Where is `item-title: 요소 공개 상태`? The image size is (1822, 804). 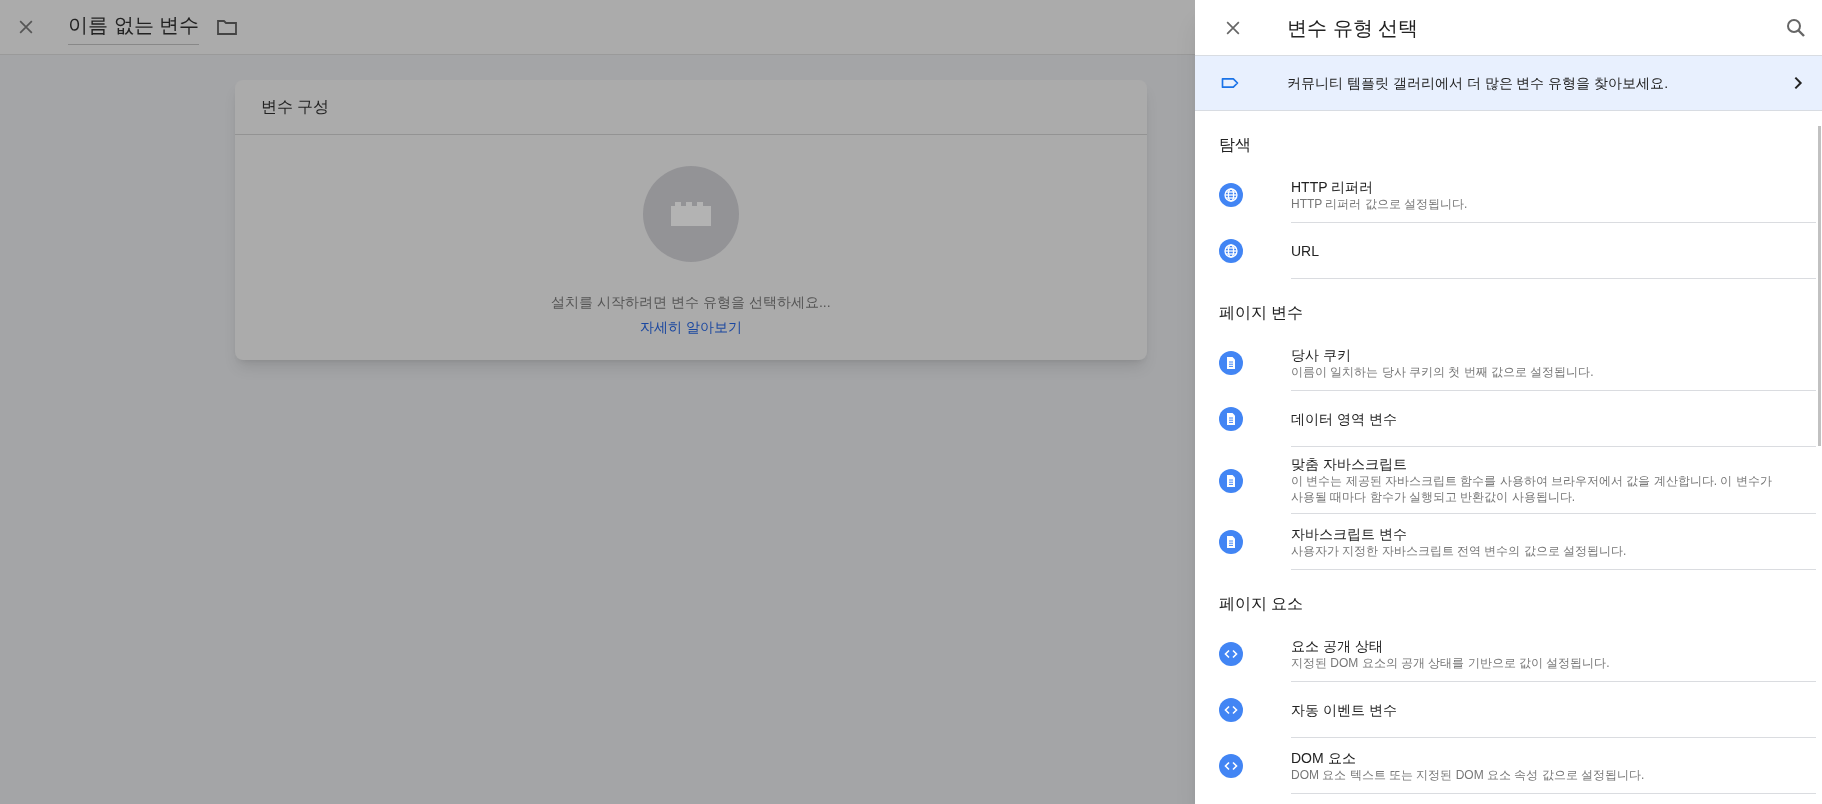 item-title: 요소 공개 상태 is located at coordinates (1337, 645).